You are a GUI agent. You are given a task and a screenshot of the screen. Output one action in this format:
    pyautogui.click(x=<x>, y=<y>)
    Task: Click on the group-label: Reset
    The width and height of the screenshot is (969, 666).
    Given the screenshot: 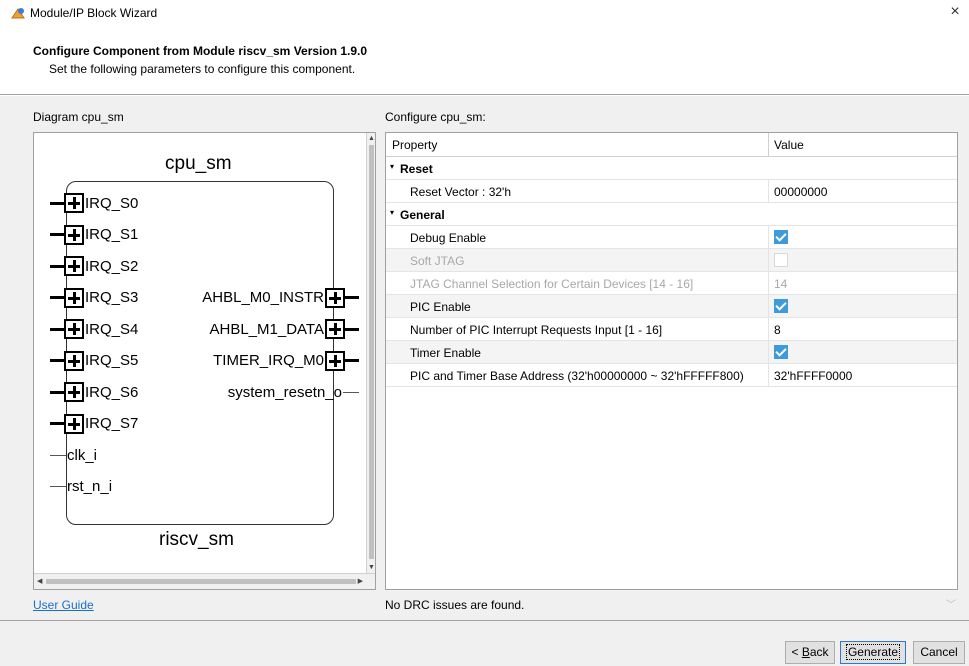 What is the action you would take?
    pyautogui.click(x=416, y=169)
    